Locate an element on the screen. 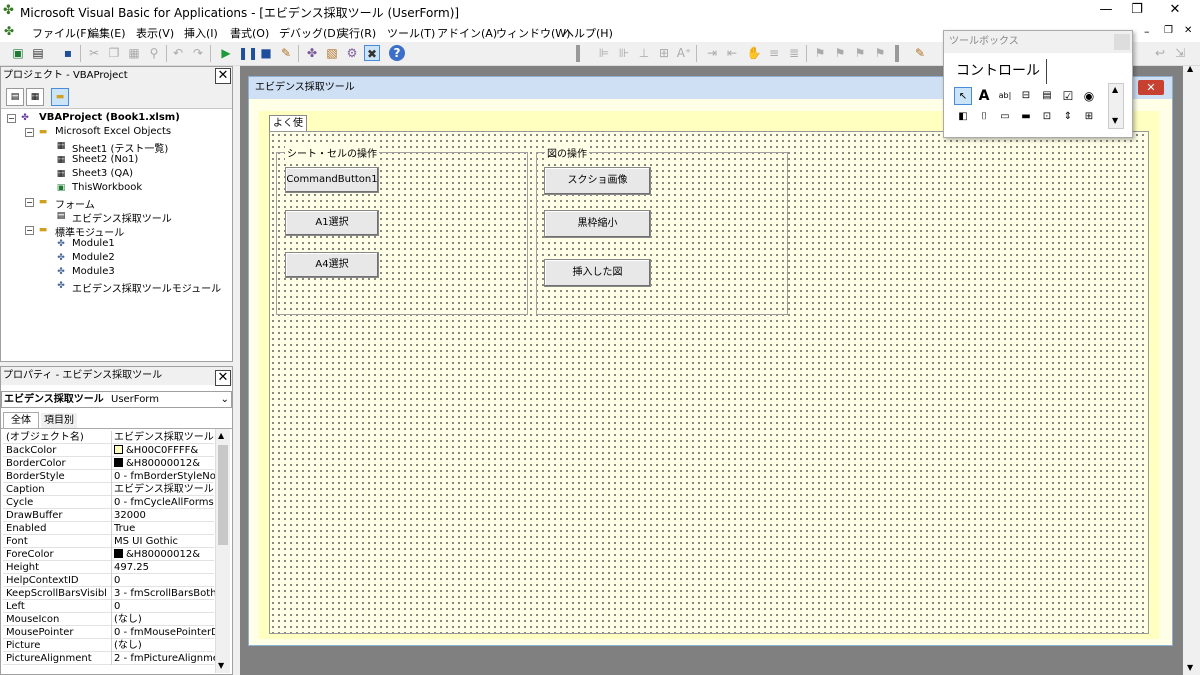  property-row: DrawBuffer 32000 is located at coordinates (108, 515).